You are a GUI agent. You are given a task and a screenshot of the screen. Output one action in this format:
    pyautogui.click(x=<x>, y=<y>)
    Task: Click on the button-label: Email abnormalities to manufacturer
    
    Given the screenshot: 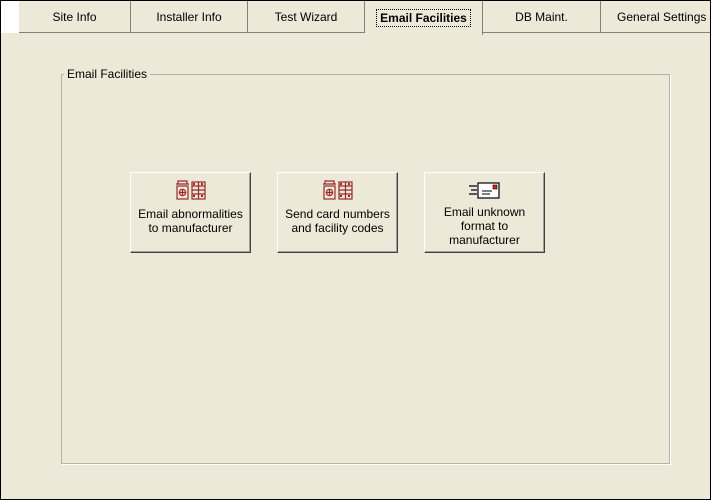 What is the action you would take?
    pyautogui.click(x=190, y=221)
    